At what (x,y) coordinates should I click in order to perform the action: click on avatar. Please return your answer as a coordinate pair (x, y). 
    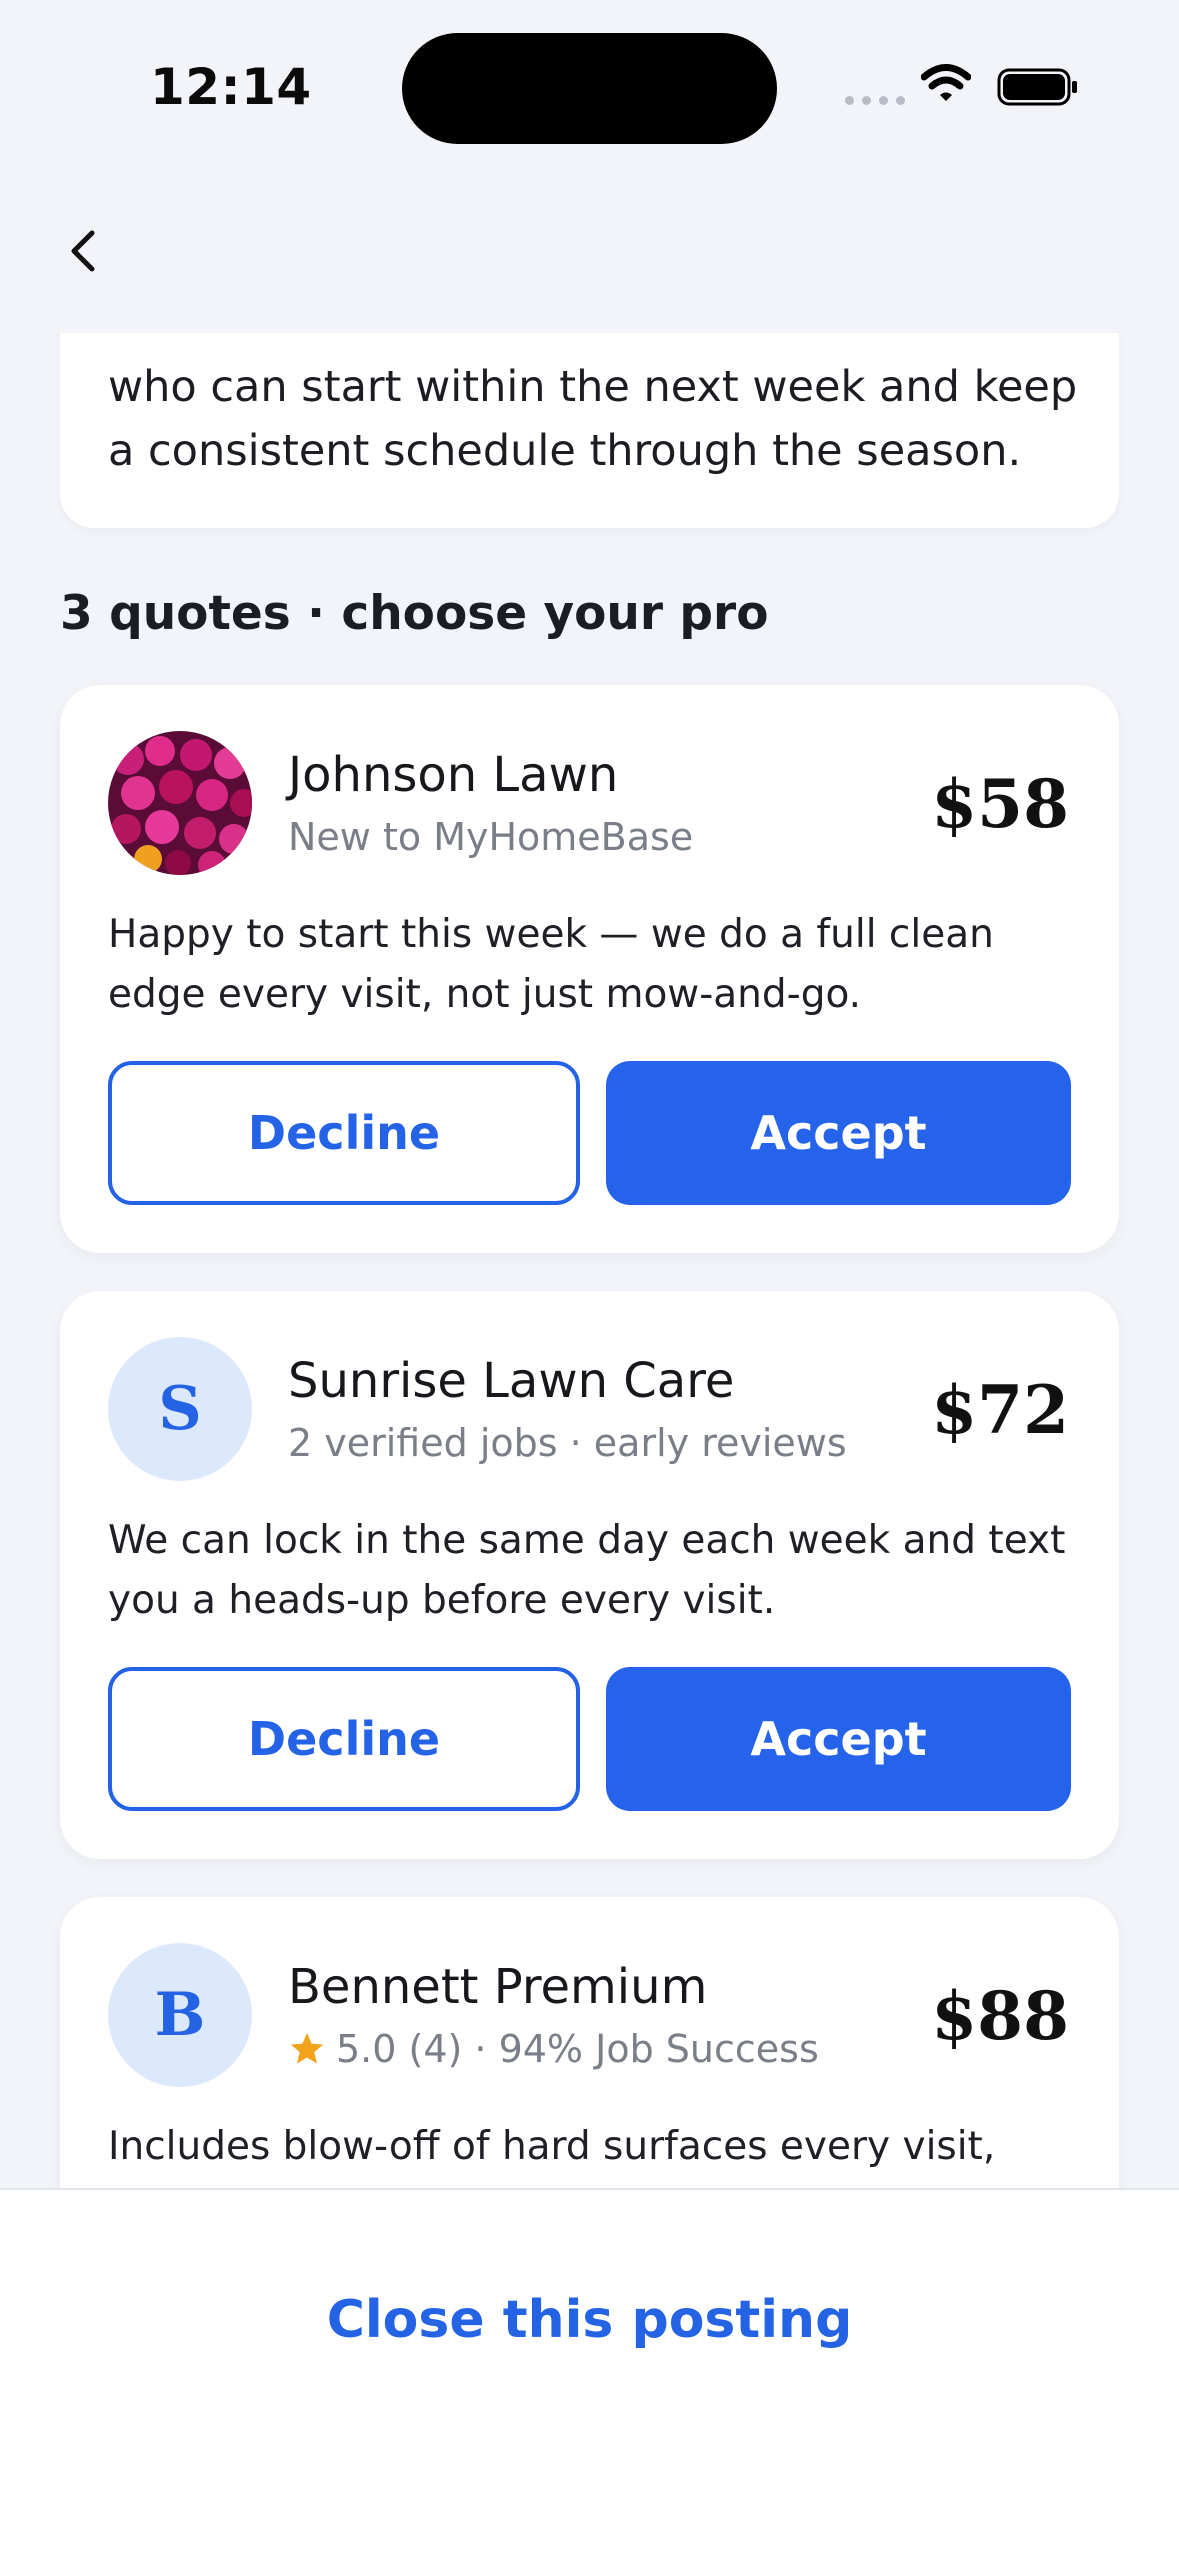
    Looking at the image, I should click on (180, 803).